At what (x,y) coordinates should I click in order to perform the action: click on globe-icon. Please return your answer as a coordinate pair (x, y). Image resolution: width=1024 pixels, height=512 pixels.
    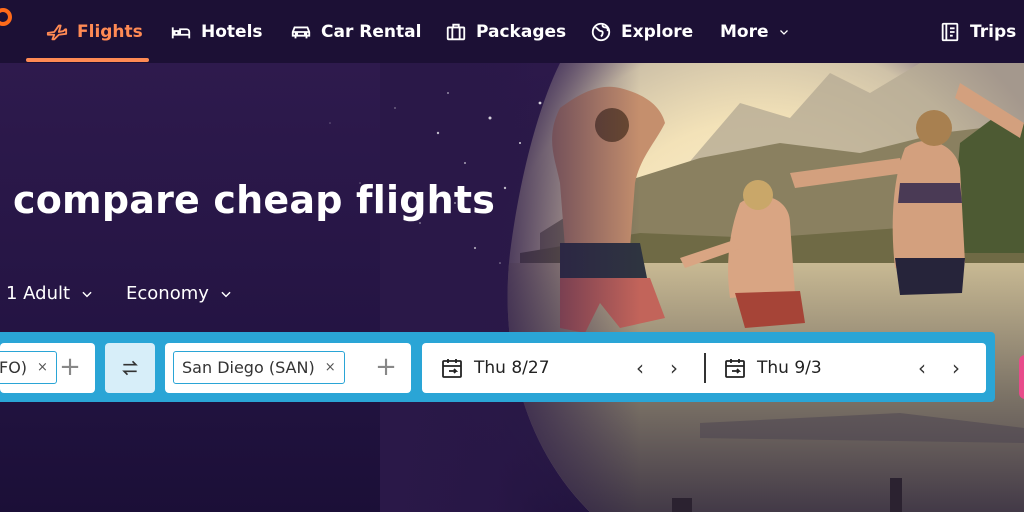
    Looking at the image, I should click on (601, 31).